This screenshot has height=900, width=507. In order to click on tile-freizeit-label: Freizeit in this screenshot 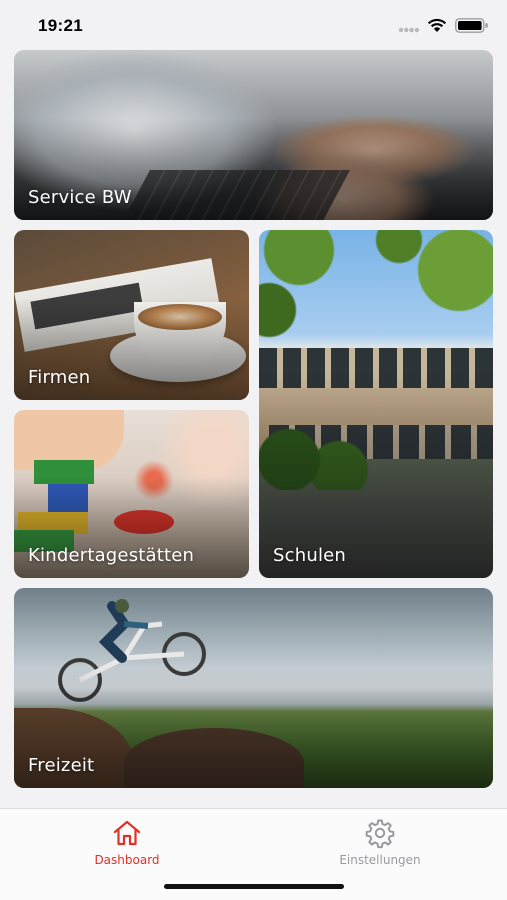, I will do `click(61, 765)`.